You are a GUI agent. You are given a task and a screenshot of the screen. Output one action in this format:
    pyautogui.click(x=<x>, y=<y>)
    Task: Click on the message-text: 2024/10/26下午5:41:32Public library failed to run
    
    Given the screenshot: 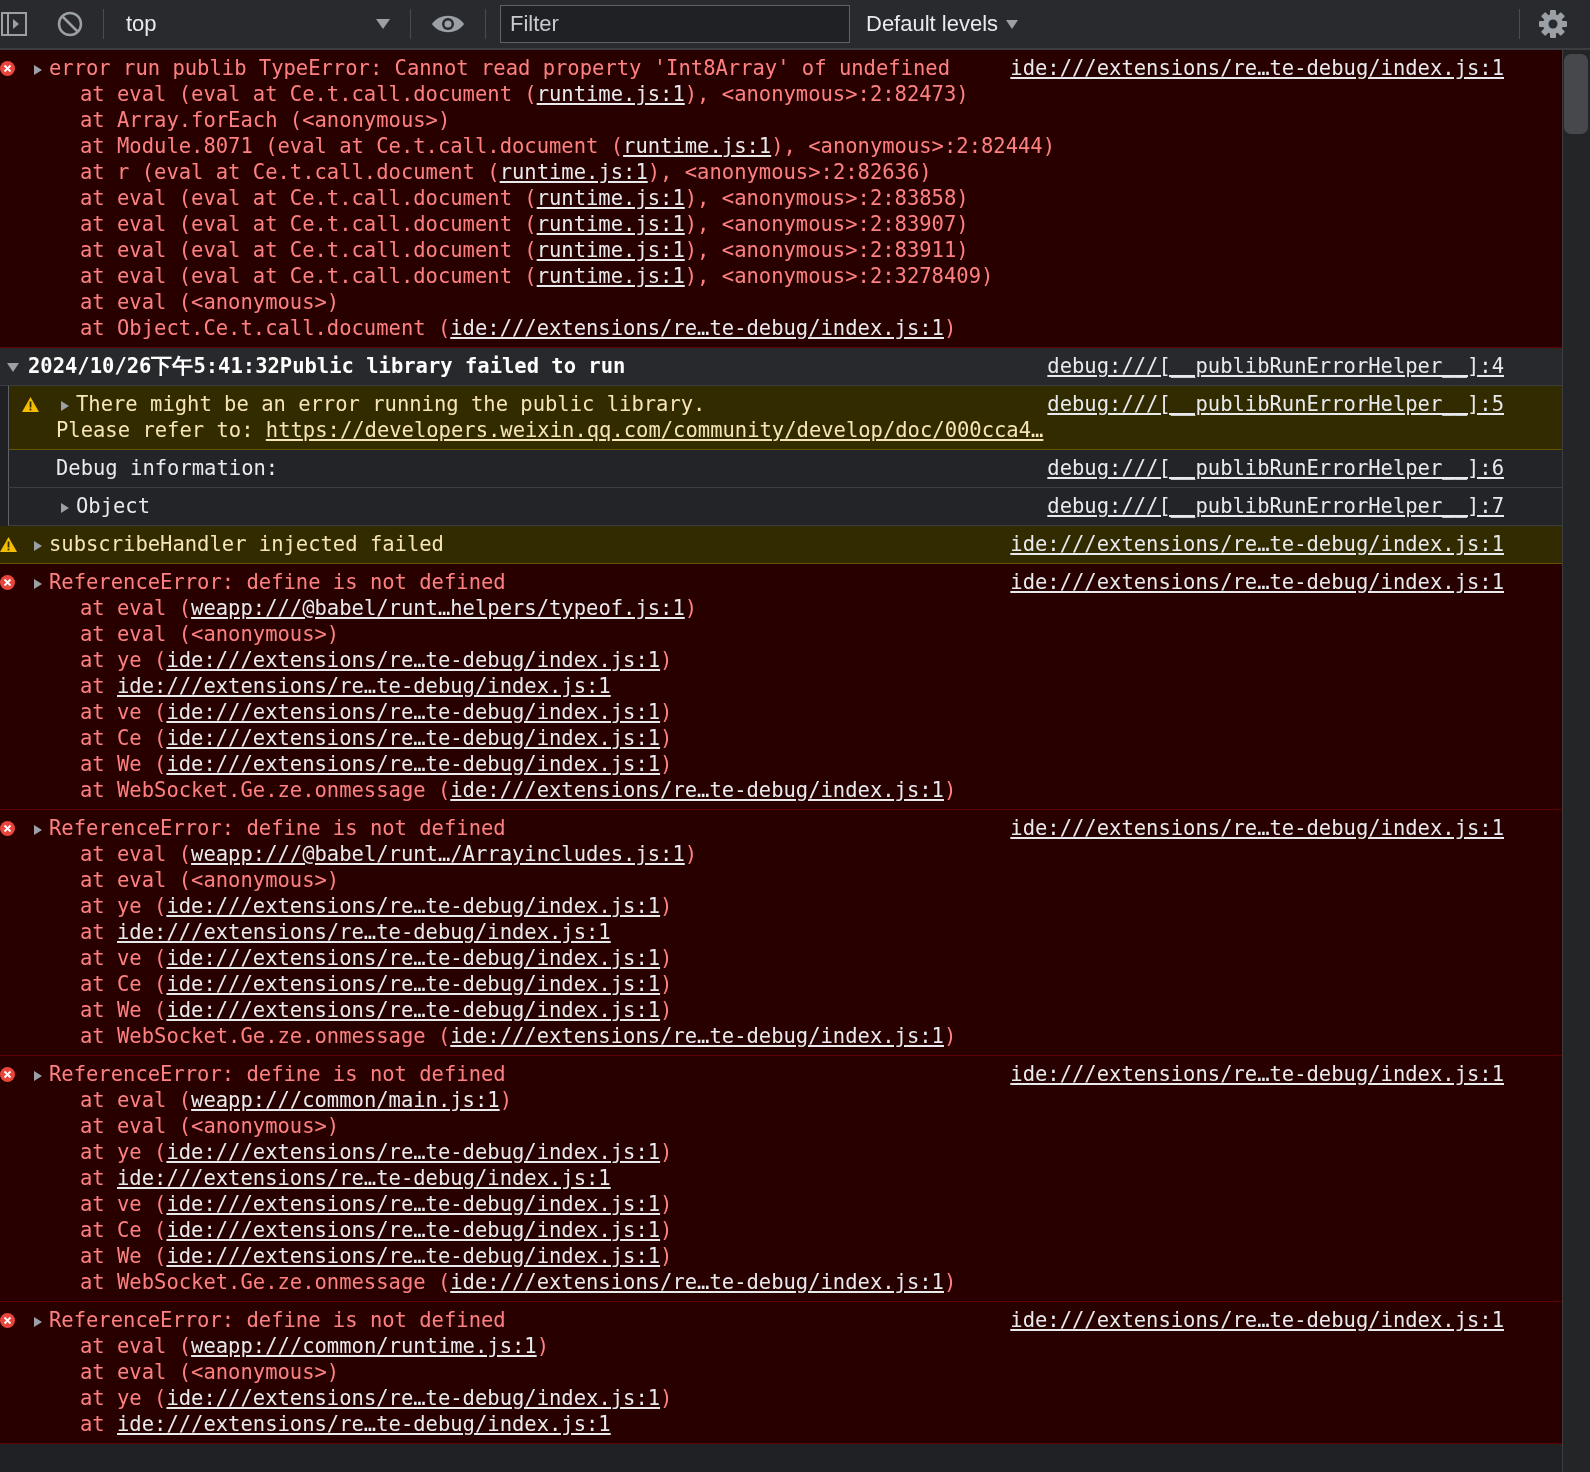 What is the action you would take?
    pyautogui.click(x=327, y=366)
    